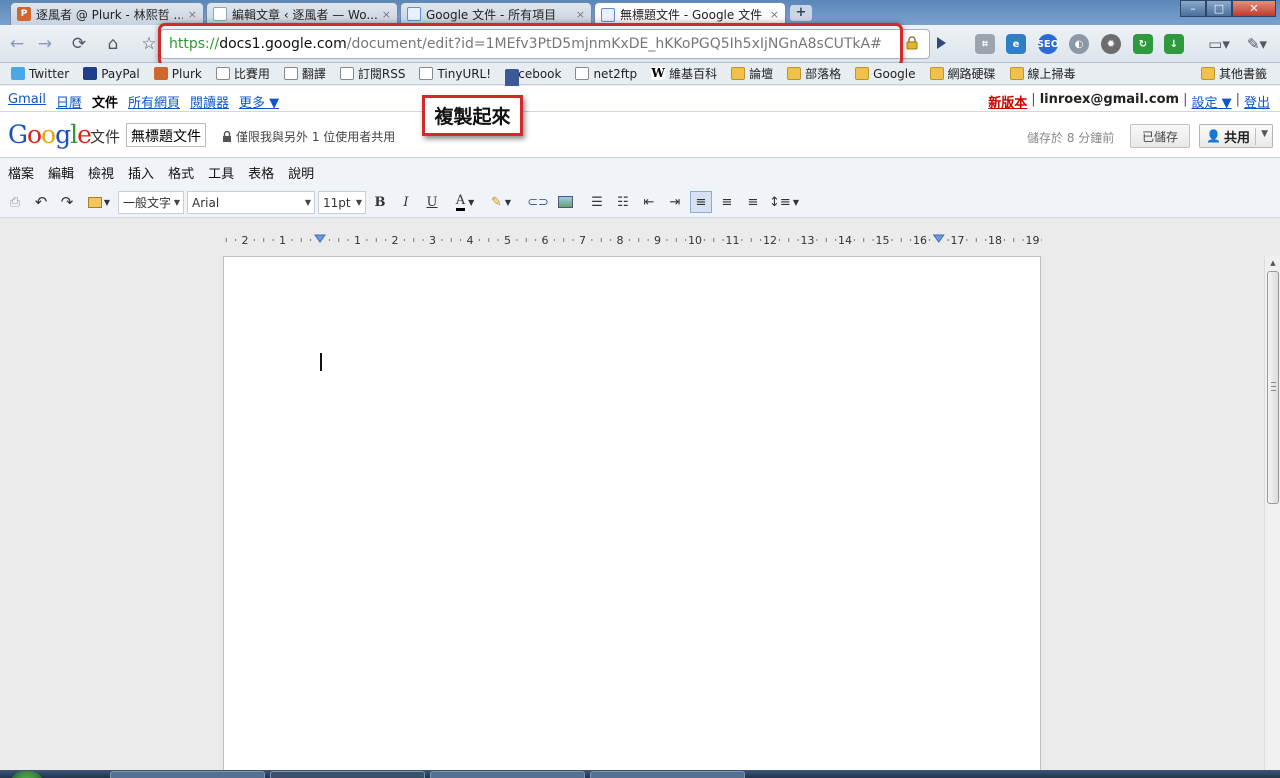 This screenshot has width=1280, height=778. What do you see at coordinates (67, 202) in the screenshot?
I see `redo-icon: ↷` at bounding box center [67, 202].